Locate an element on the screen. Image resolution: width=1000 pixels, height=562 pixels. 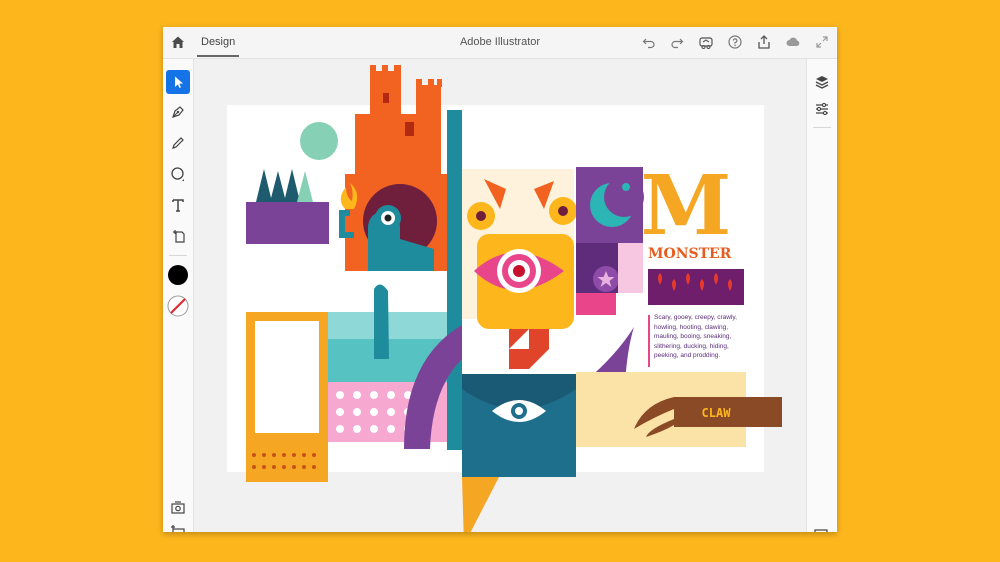
claw-label: CLAW is located at coordinates (717, 413).